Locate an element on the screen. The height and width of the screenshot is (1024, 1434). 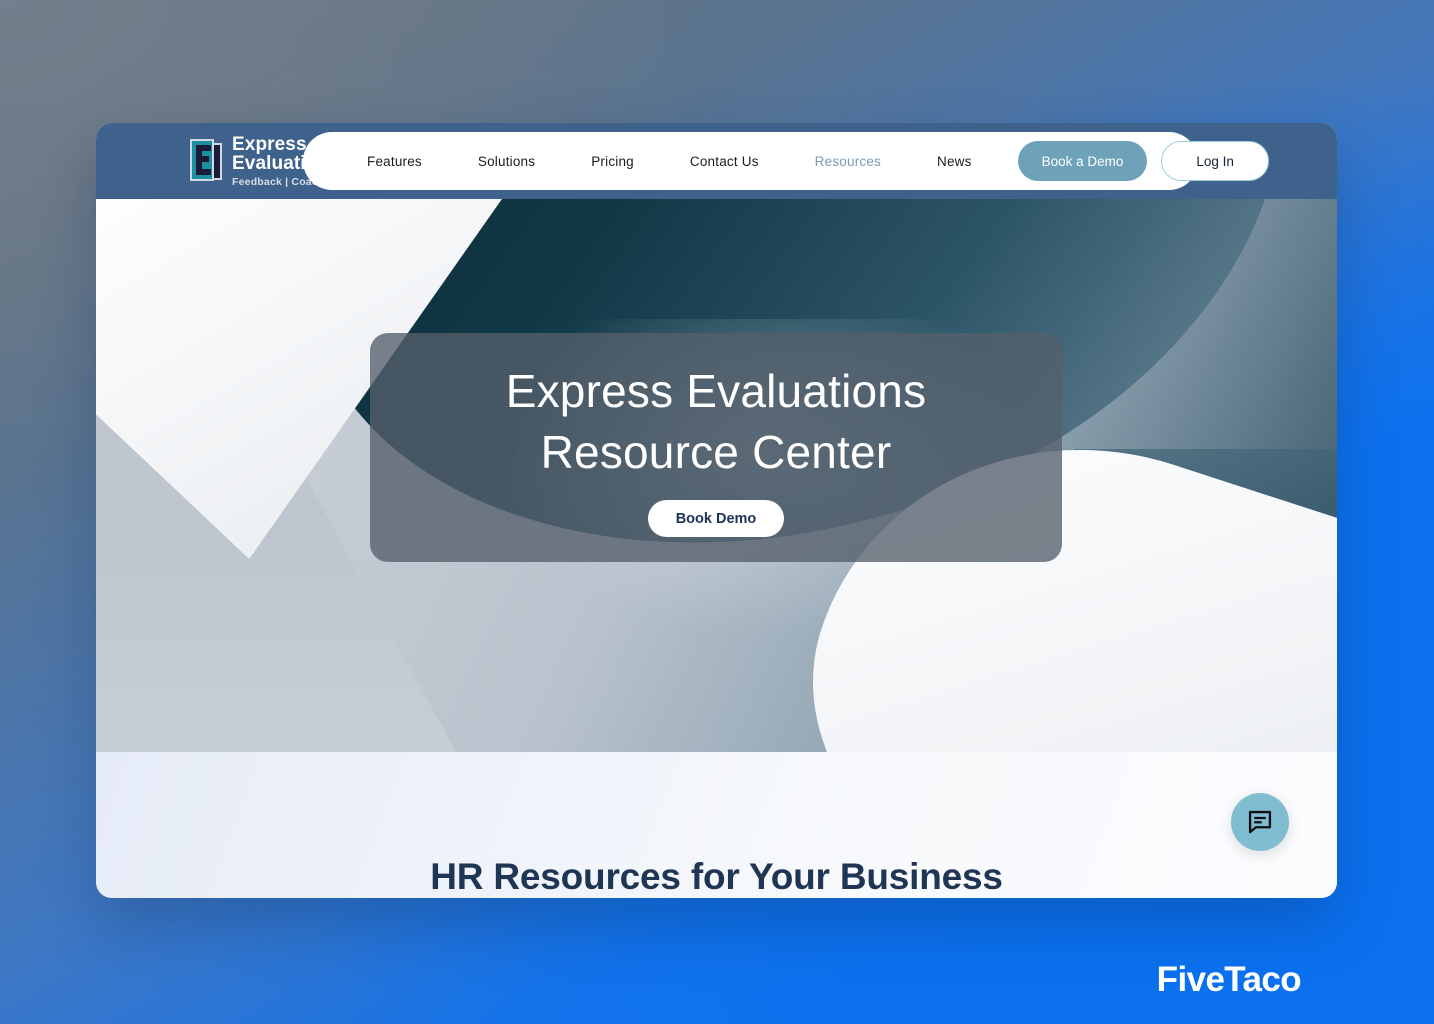
nav-item-pricing: Pricing is located at coordinates (612, 161).